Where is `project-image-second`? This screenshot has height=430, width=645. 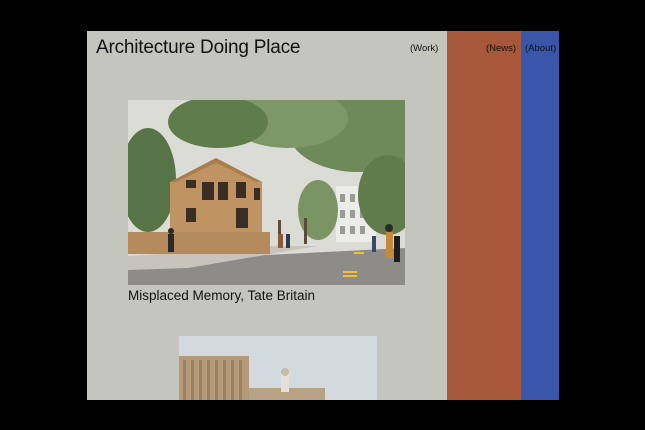 project-image-second is located at coordinates (278, 368).